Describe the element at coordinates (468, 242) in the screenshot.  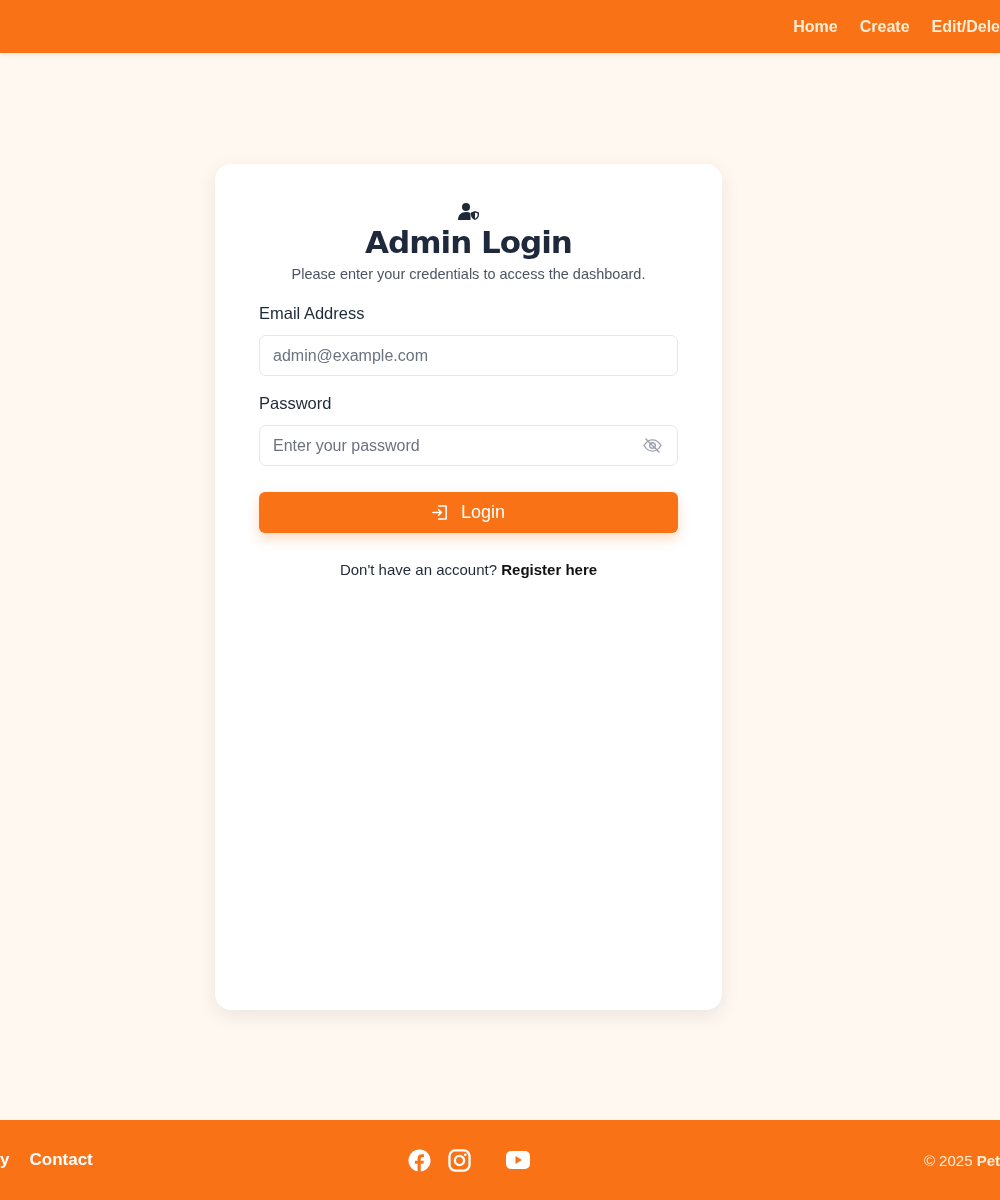
I see `login-title: Admin Login` at that location.